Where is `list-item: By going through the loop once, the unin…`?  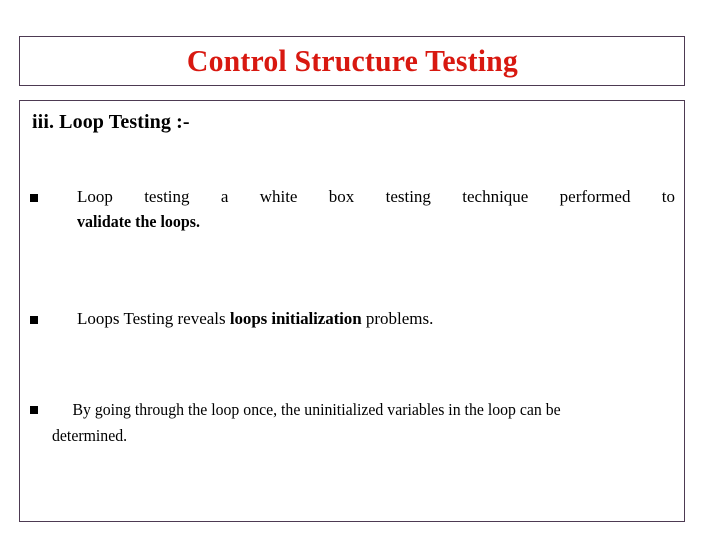 list-item: By going through the loop once, the unin… is located at coordinates (355, 422).